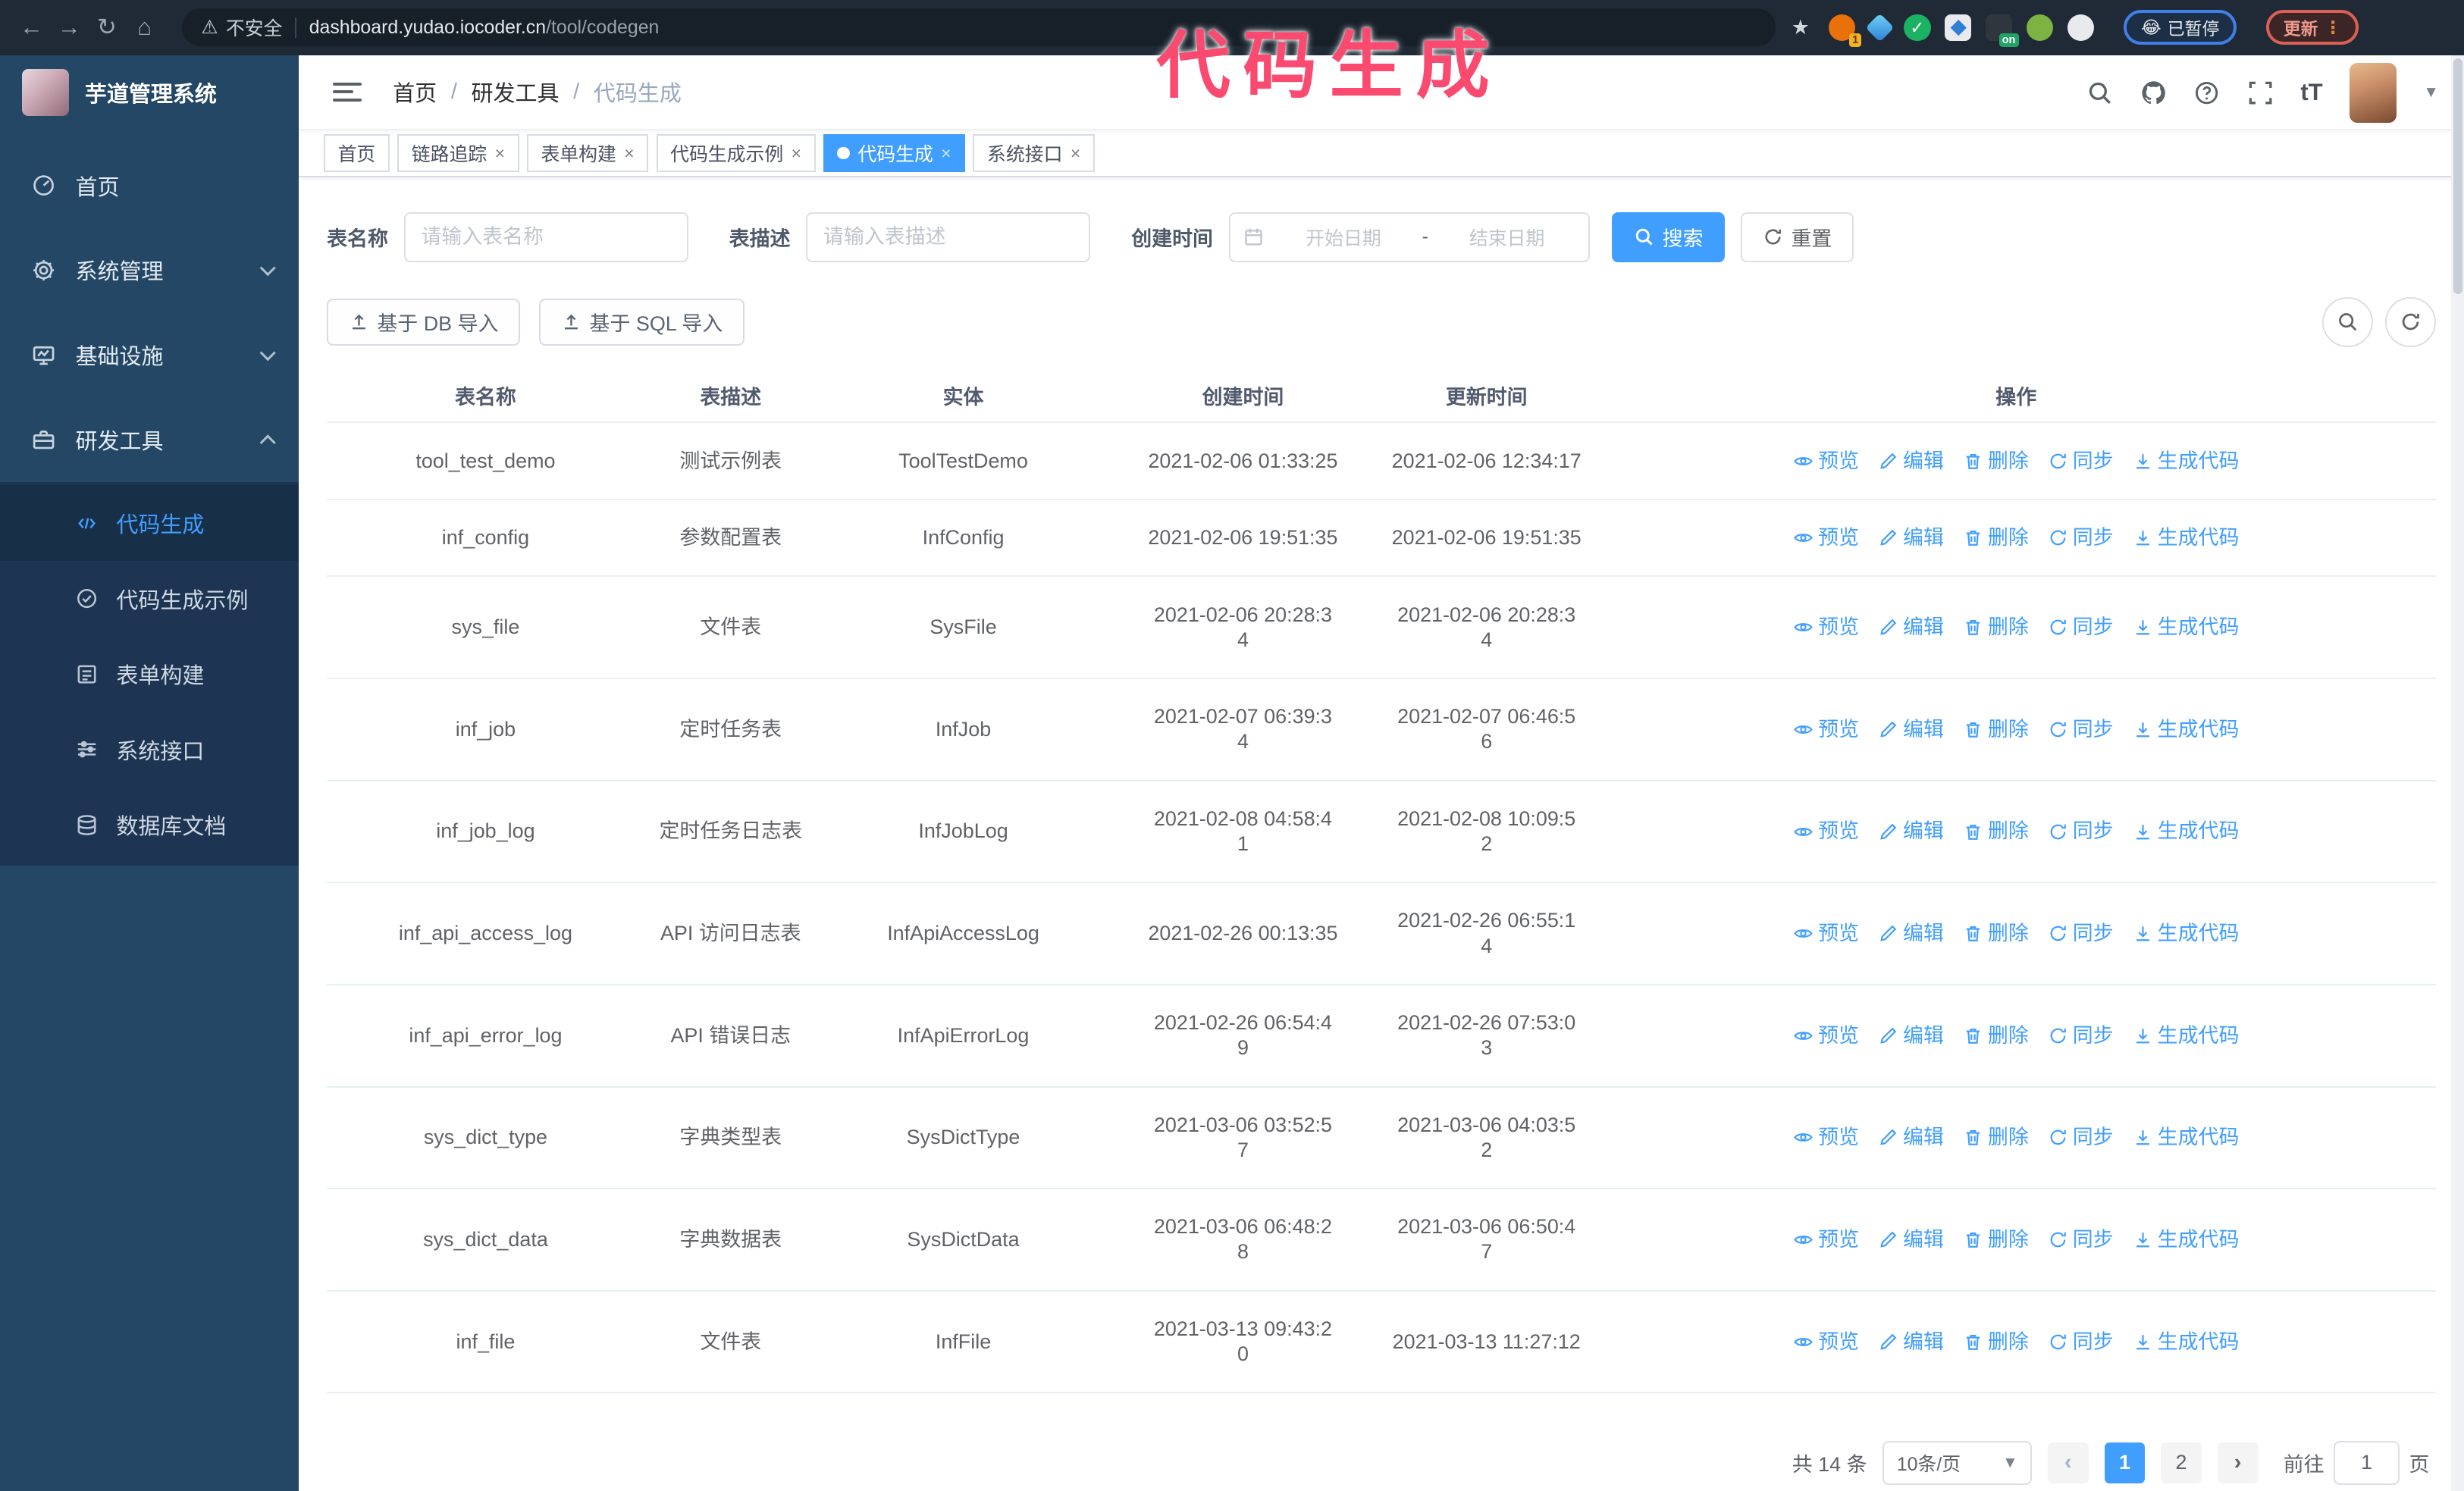 The image size is (2464, 1491). What do you see at coordinates (2206, 93) in the screenshot?
I see `help-icon` at bounding box center [2206, 93].